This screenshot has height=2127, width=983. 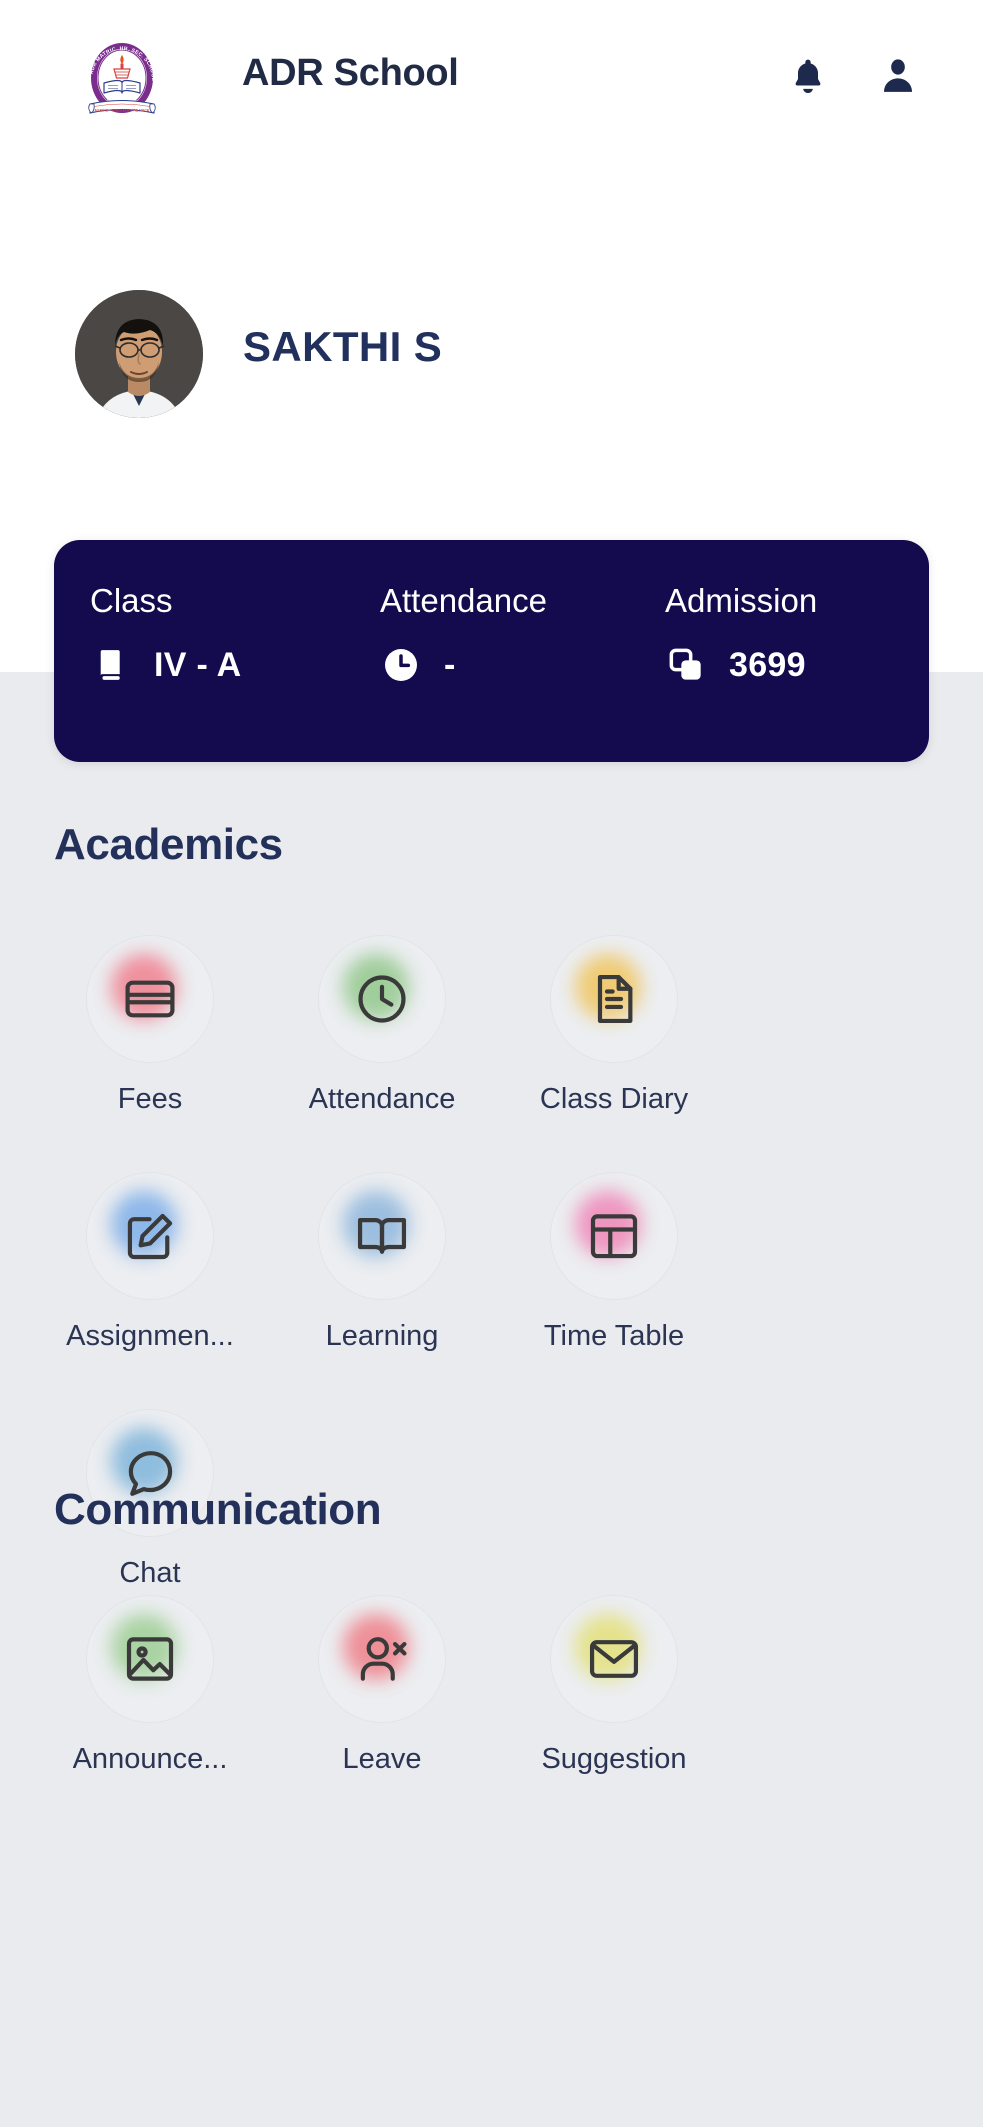 I want to click on student-photo-icon, so click(x=139, y=354).